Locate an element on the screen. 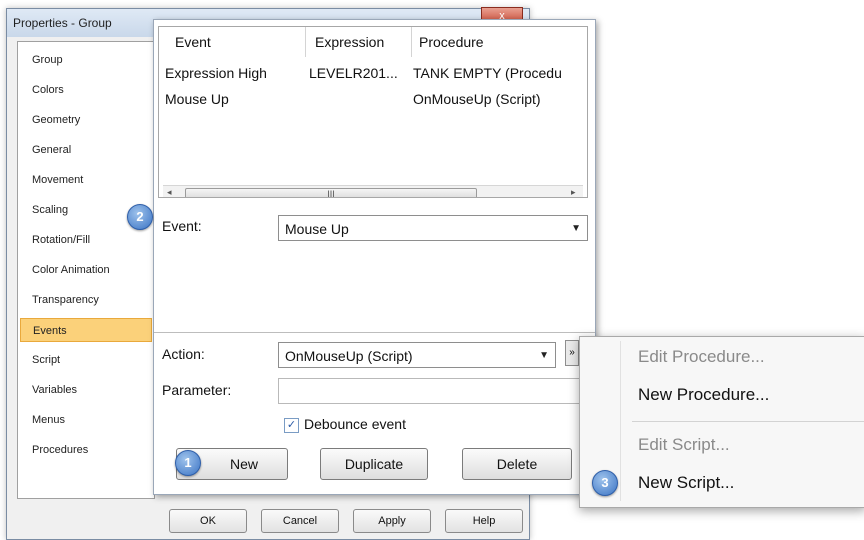 The height and width of the screenshot is (540, 864). table-cell-procedure: OnMouseUp (Script) is located at coordinates (499, 99).